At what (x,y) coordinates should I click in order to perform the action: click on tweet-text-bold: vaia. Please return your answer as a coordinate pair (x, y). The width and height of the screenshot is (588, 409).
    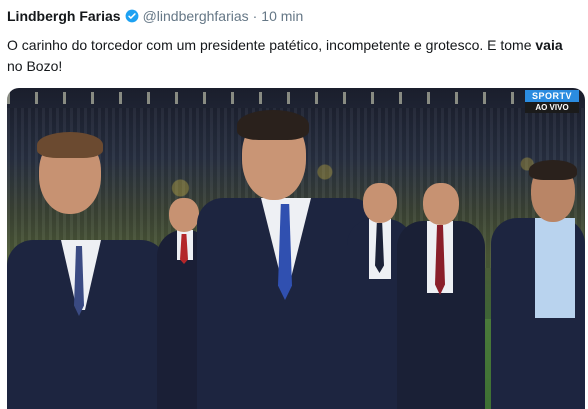
    Looking at the image, I should click on (549, 45).